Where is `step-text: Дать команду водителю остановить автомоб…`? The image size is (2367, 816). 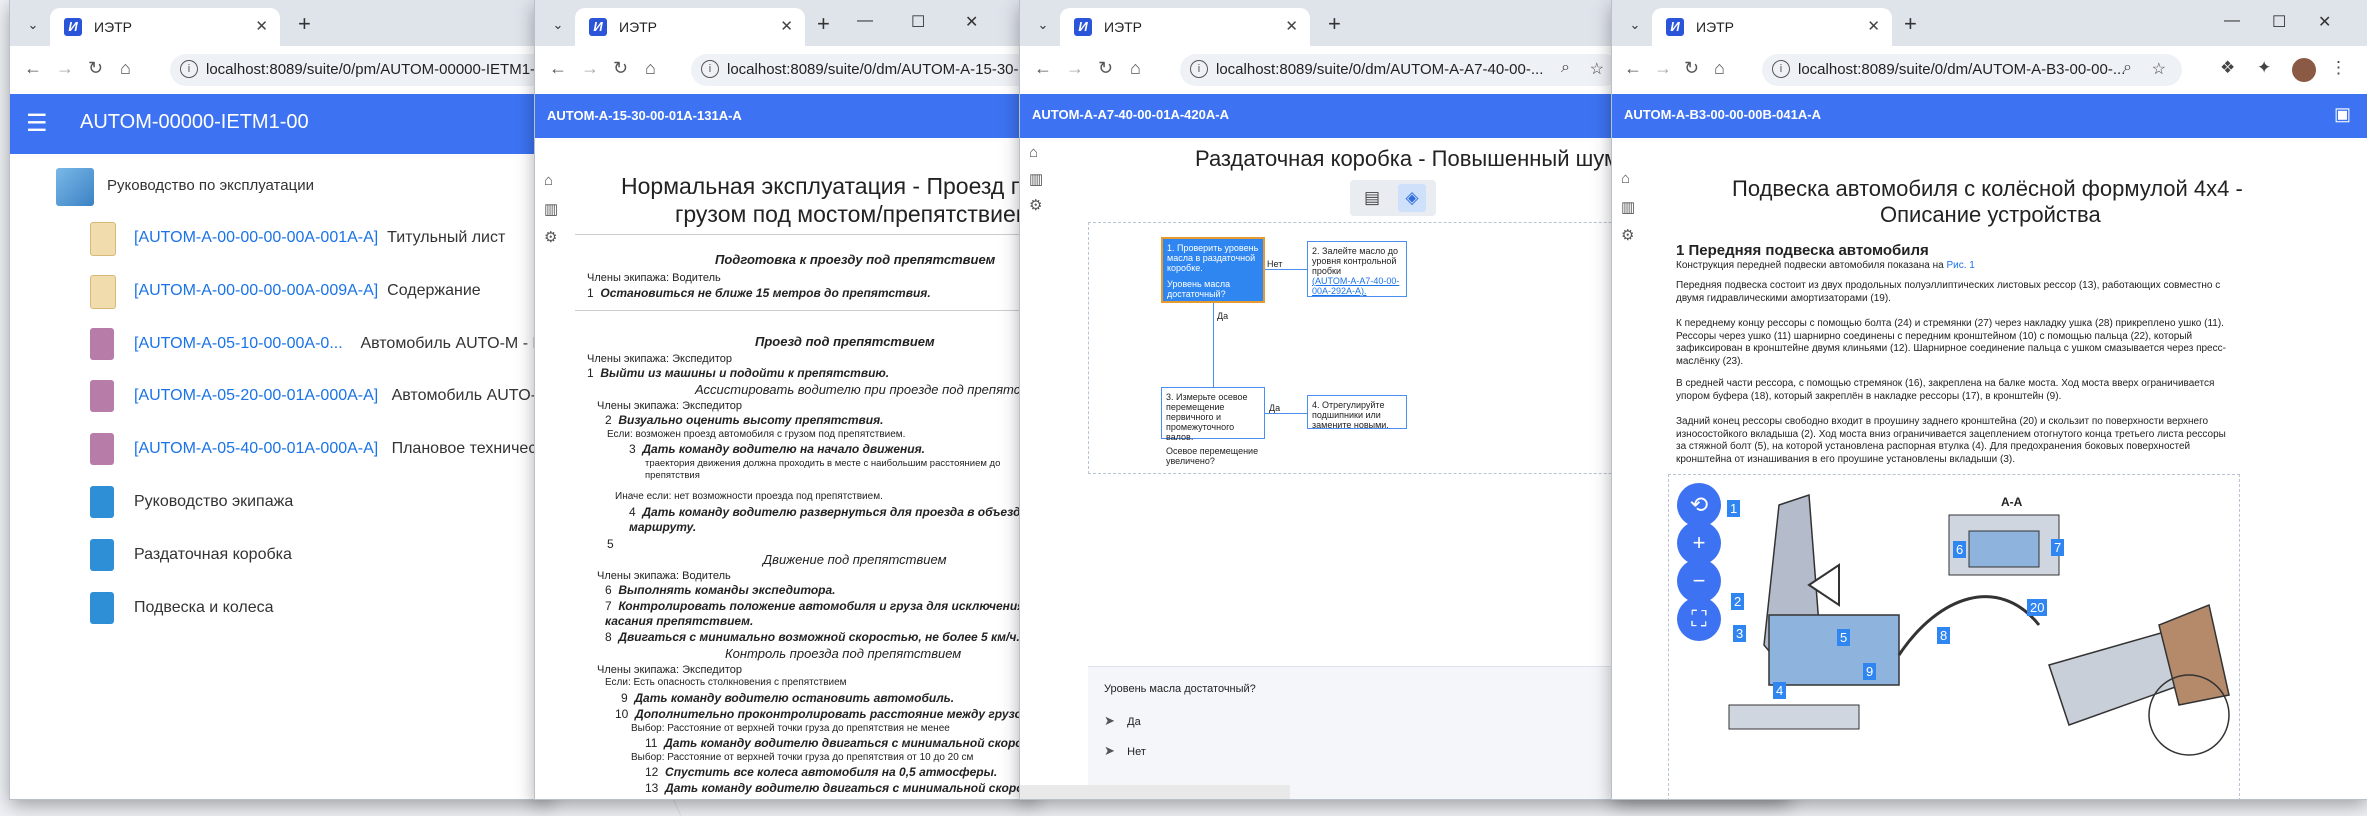
step-text: Дать команду водителю остановить автомоб… is located at coordinates (794, 698).